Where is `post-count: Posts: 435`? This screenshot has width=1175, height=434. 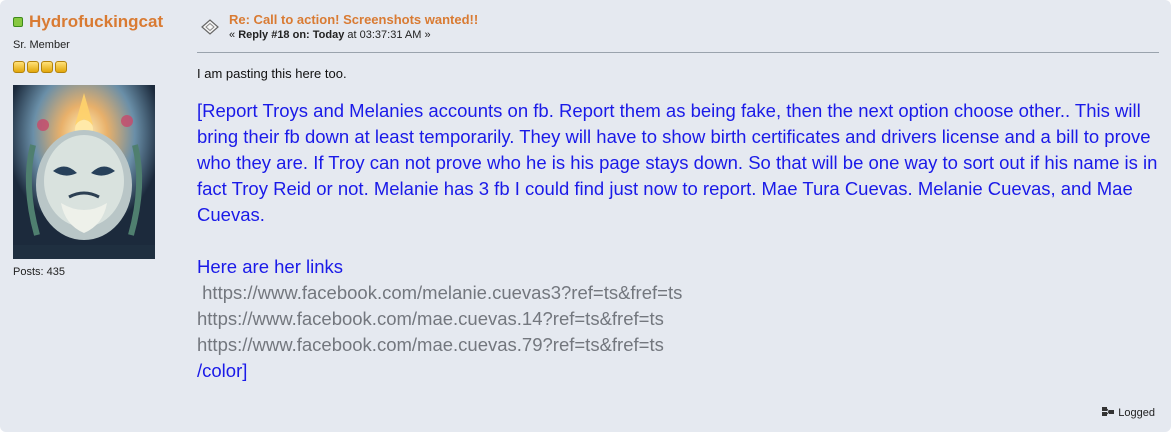
post-count: Posts: 435 is located at coordinates (39, 272).